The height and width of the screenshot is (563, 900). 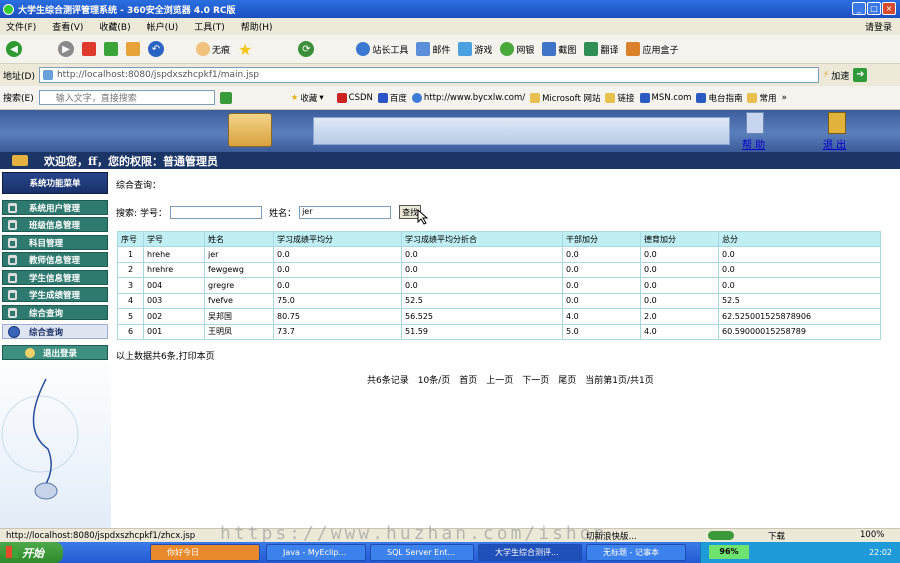 I want to click on more-chevron-icon: », so click(x=784, y=98).